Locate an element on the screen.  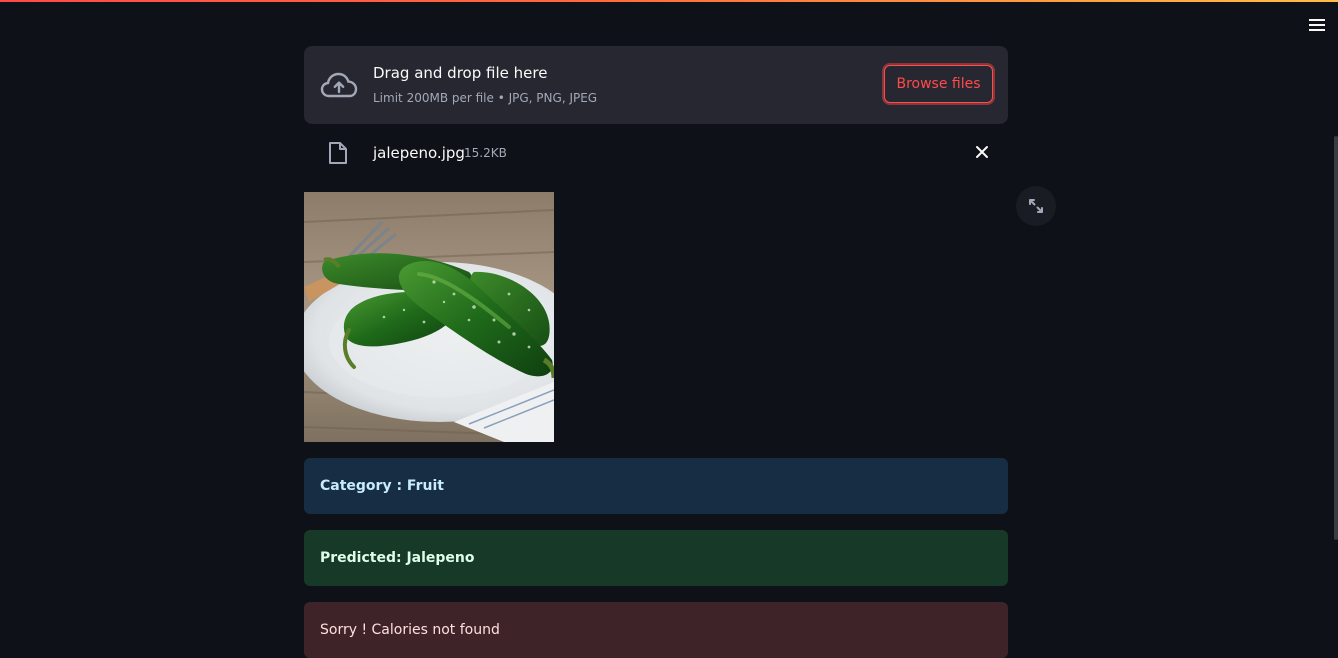
page-scrollbar is located at coordinates (1336, 338).